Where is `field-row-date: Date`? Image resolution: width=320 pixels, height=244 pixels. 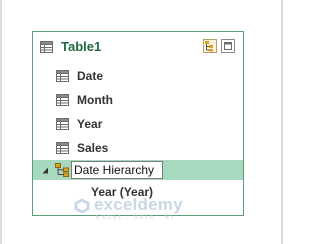
field-row-date: Date is located at coordinates (138, 76).